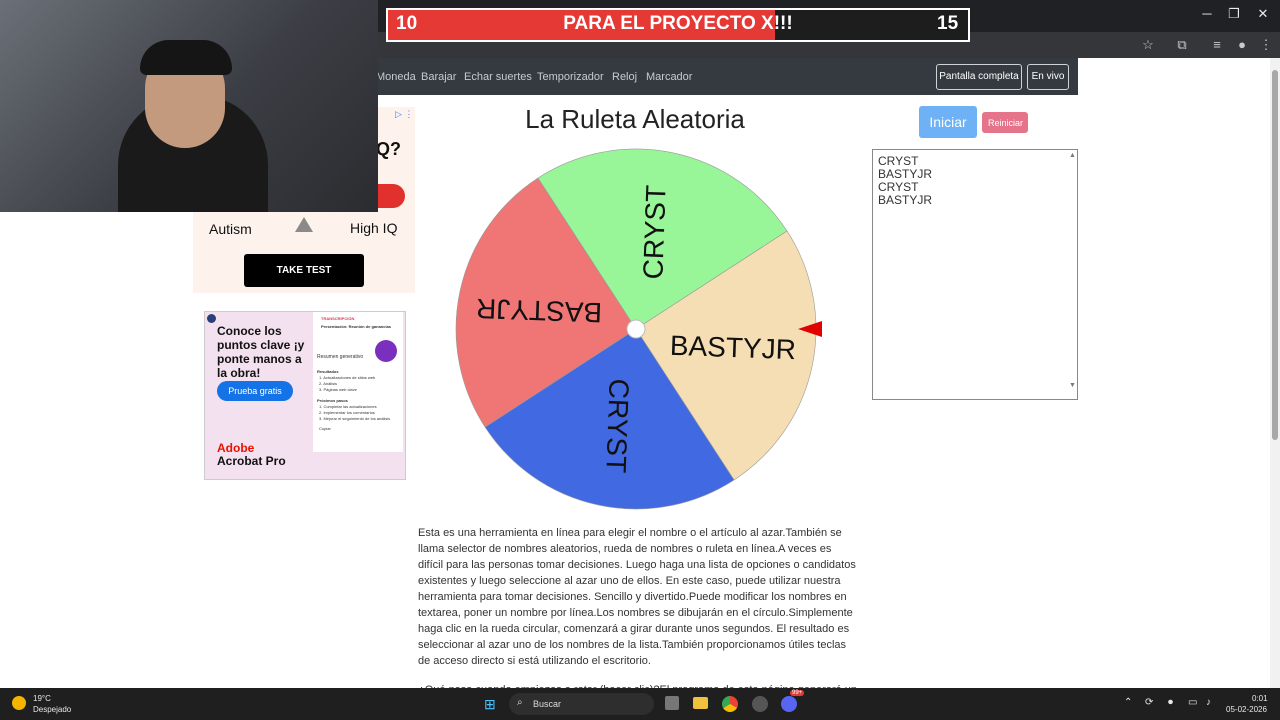  I want to click on nav-link-marcador: Marcador, so click(669, 77).